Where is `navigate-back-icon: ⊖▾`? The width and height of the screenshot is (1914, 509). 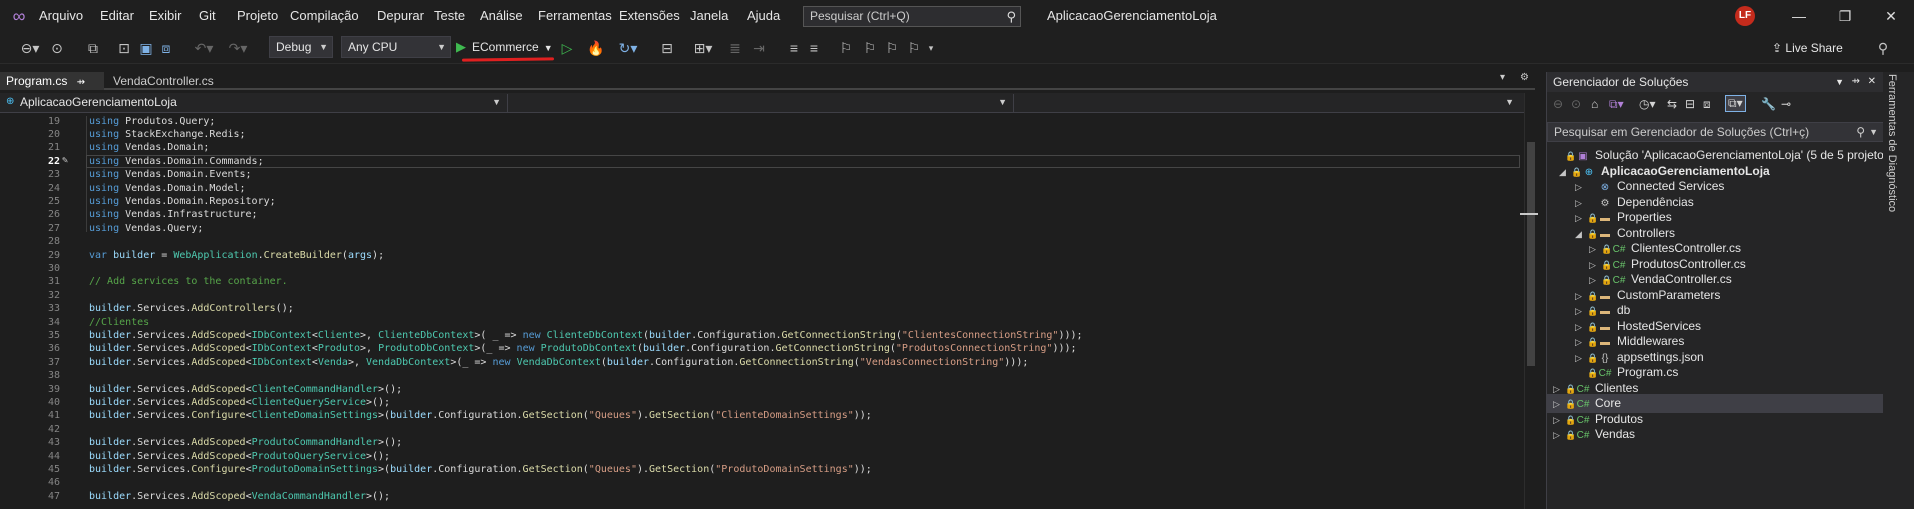
navigate-back-icon: ⊖▾ is located at coordinates (30, 48).